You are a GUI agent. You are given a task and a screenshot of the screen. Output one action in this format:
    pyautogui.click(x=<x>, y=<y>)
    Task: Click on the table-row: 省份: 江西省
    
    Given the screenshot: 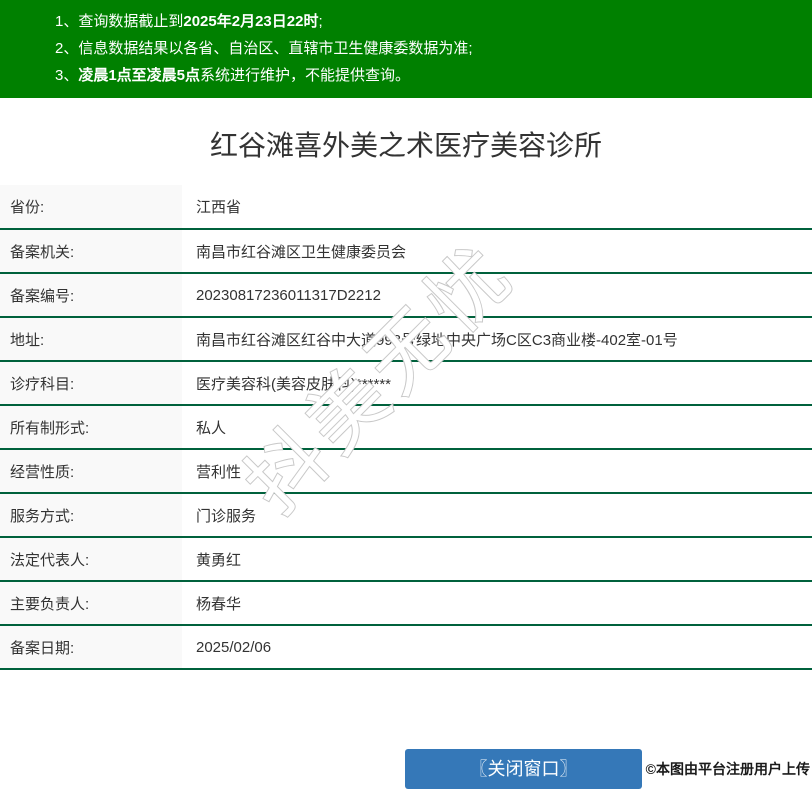 What is the action you would take?
    pyautogui.click(x=406, y=207)
    